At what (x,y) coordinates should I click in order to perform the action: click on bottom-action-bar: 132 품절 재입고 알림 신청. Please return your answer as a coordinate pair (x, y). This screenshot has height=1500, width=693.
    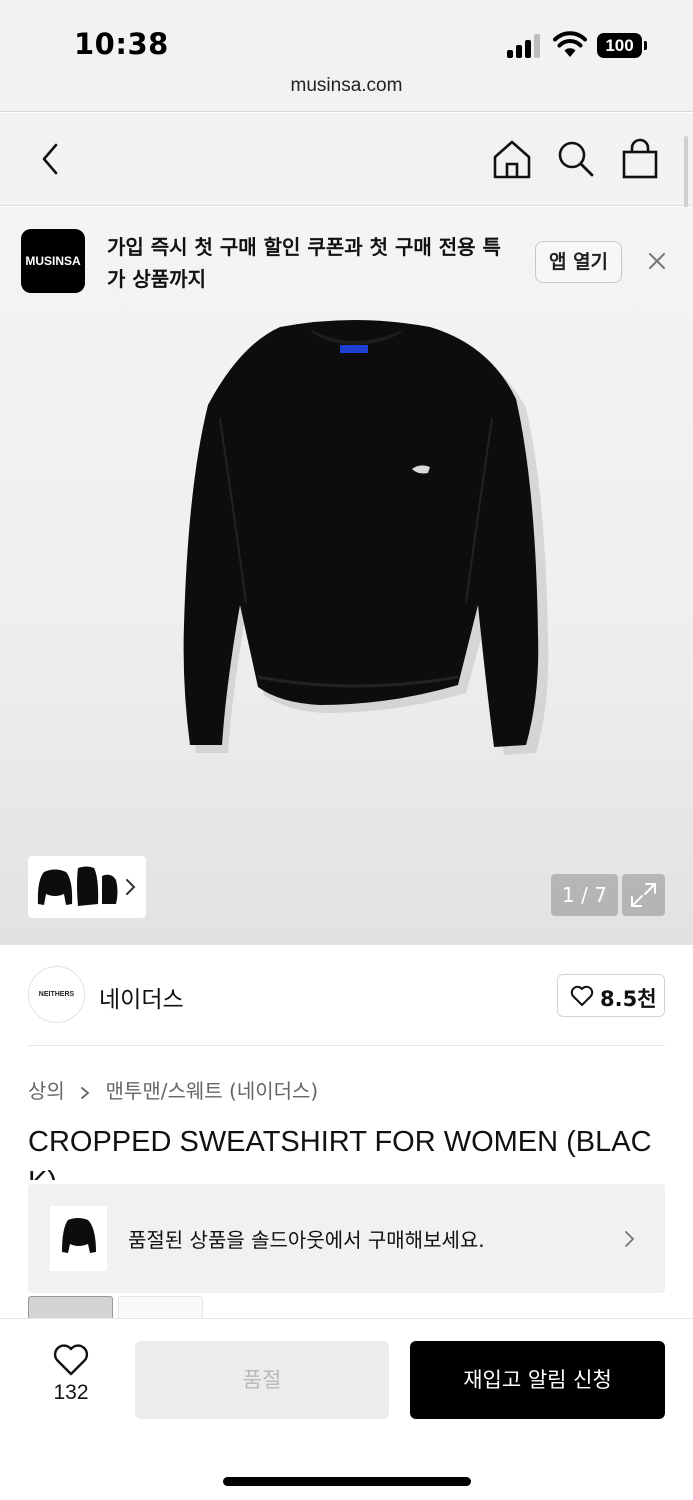
    Looking at the image, I should click on (346, 1409).